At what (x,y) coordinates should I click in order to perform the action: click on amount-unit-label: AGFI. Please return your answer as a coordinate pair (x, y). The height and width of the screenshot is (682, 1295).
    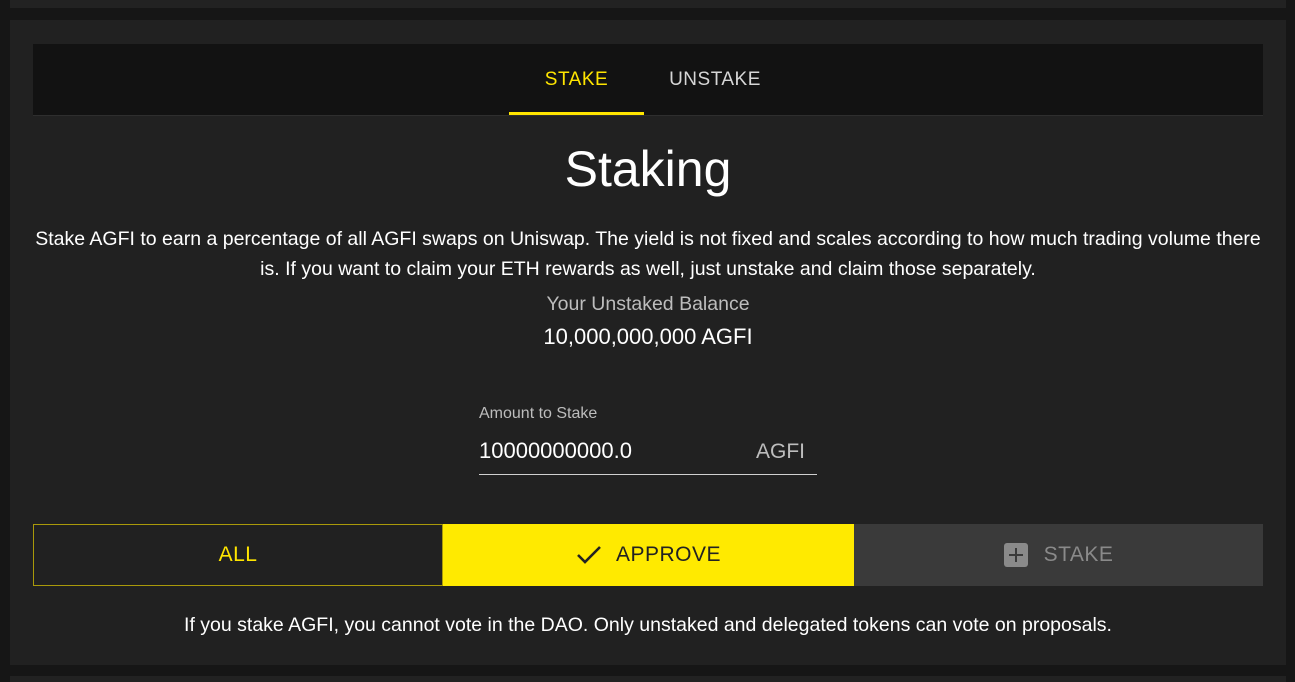
    Looking at the image, I should click on (780, 451).